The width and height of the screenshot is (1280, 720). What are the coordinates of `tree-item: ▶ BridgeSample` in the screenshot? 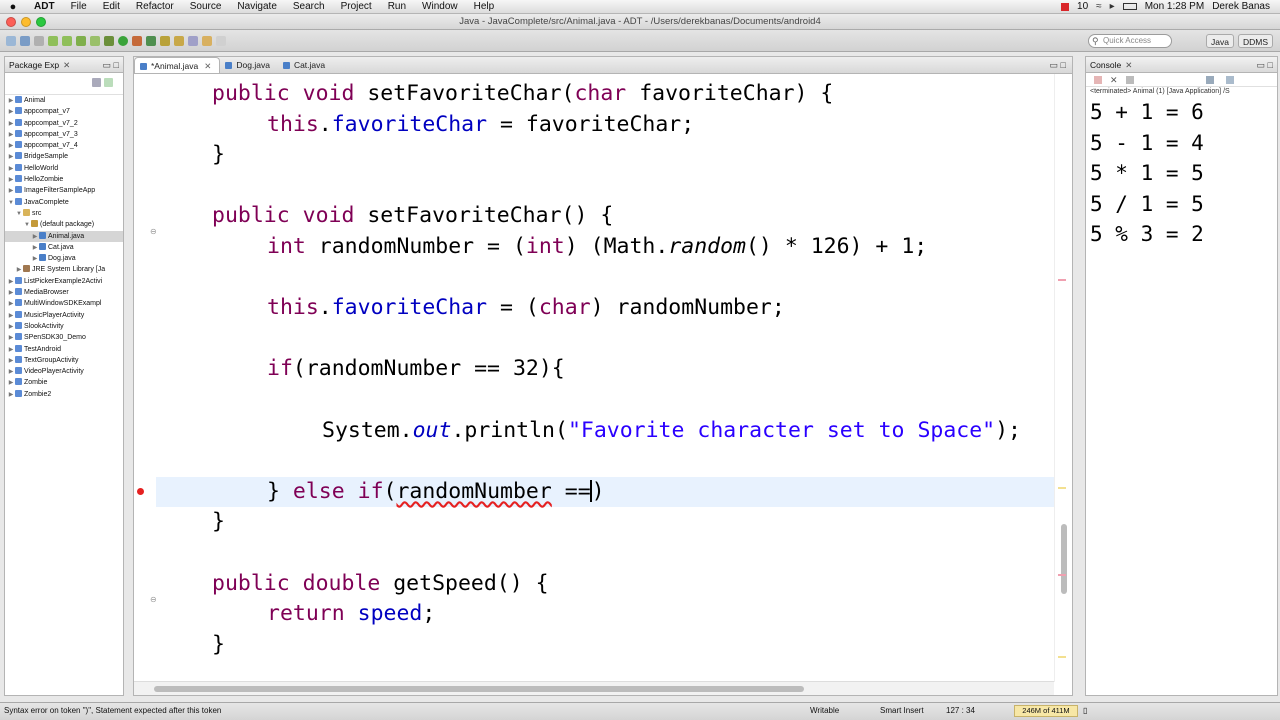 It's located at (64, 156).